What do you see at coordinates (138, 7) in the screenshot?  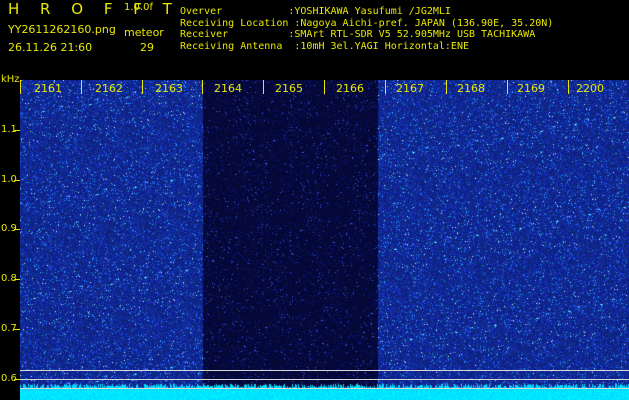 I see `app-version: 1.0.0f` at bounding box center [138, 7].